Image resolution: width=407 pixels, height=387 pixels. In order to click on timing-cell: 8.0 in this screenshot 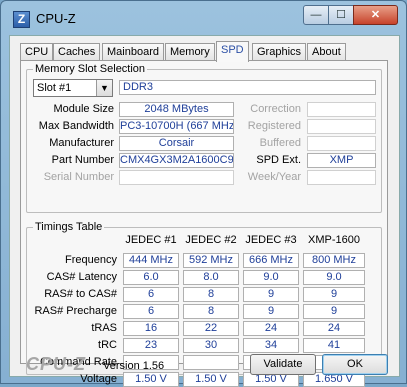, I will do `click(211, 277)`.